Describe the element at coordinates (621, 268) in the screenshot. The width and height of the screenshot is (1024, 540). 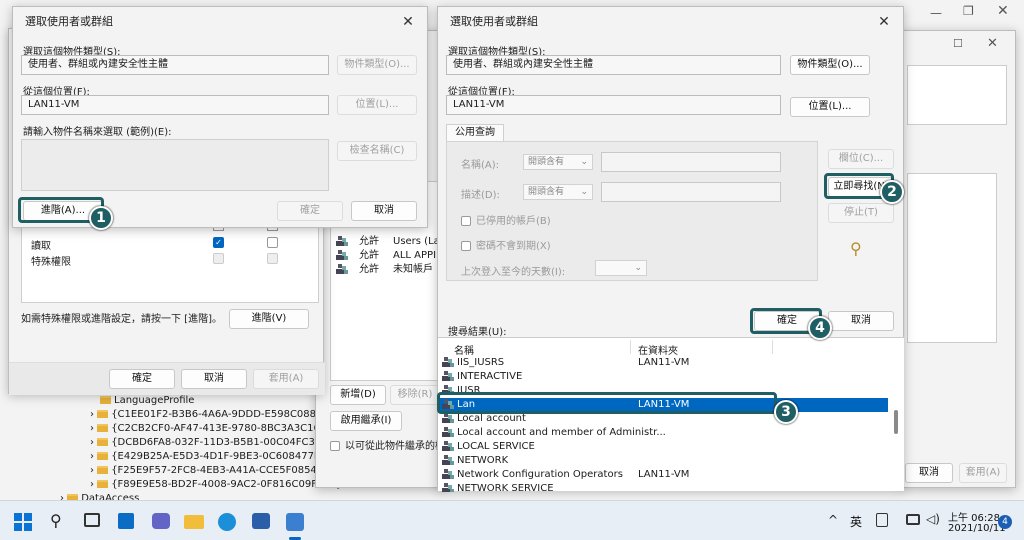
I see `days-since-logon-select: ⌄` at that location.